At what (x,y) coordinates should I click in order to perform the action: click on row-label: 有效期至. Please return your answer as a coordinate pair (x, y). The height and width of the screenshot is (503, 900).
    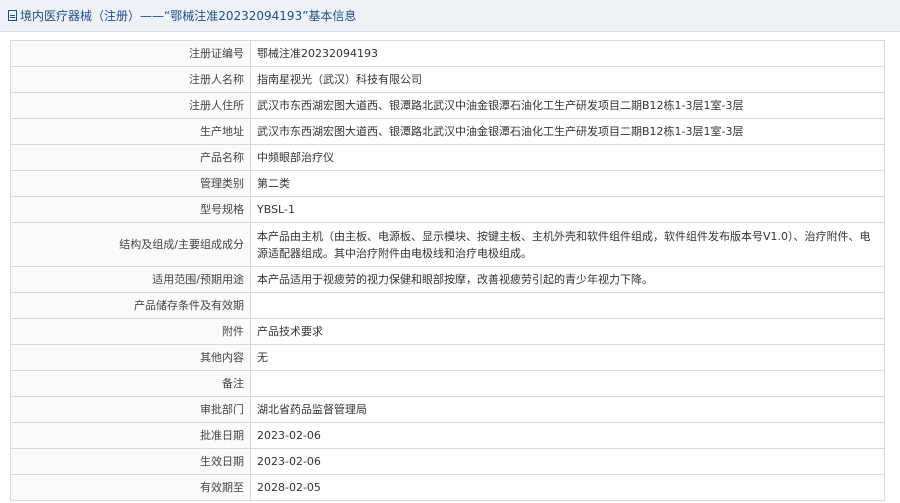
    Looking at the image, I should click on (130, 487).